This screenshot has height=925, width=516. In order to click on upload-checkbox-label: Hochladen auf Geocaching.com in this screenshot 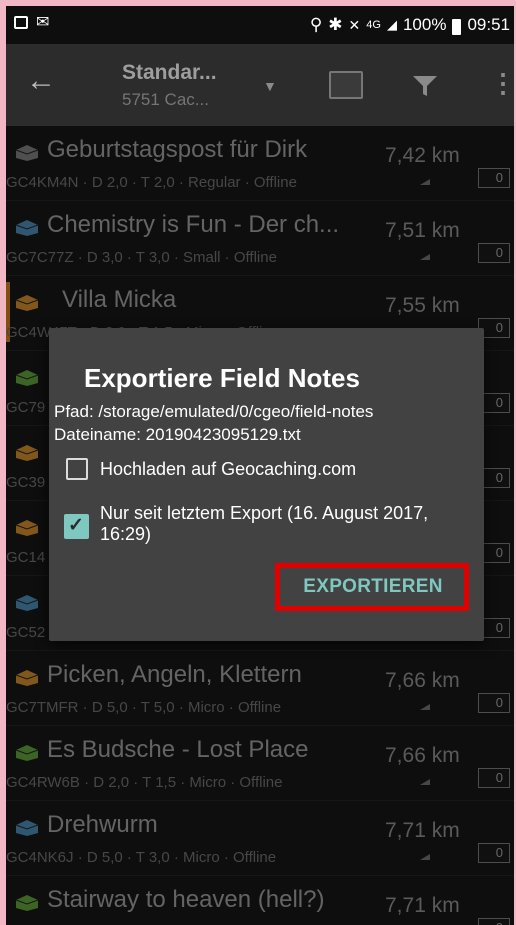, I will do `click(228, 469)`.